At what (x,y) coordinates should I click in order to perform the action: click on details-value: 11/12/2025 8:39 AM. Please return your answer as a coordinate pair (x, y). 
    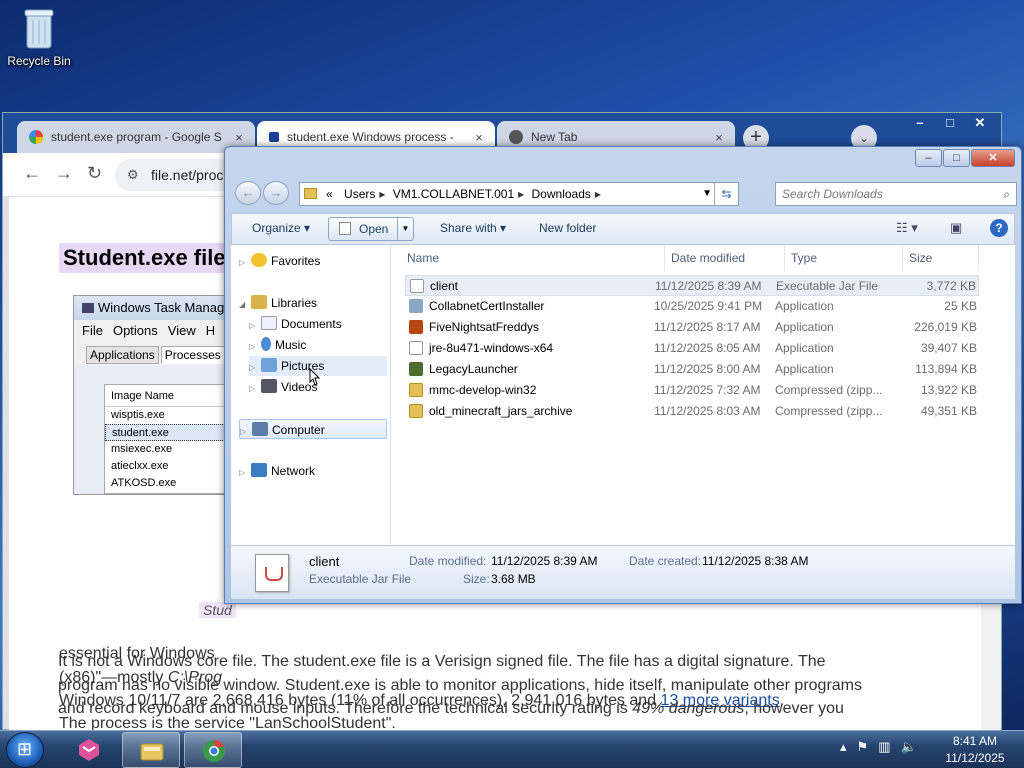
    Looking at the image, I should click on (544, 561).